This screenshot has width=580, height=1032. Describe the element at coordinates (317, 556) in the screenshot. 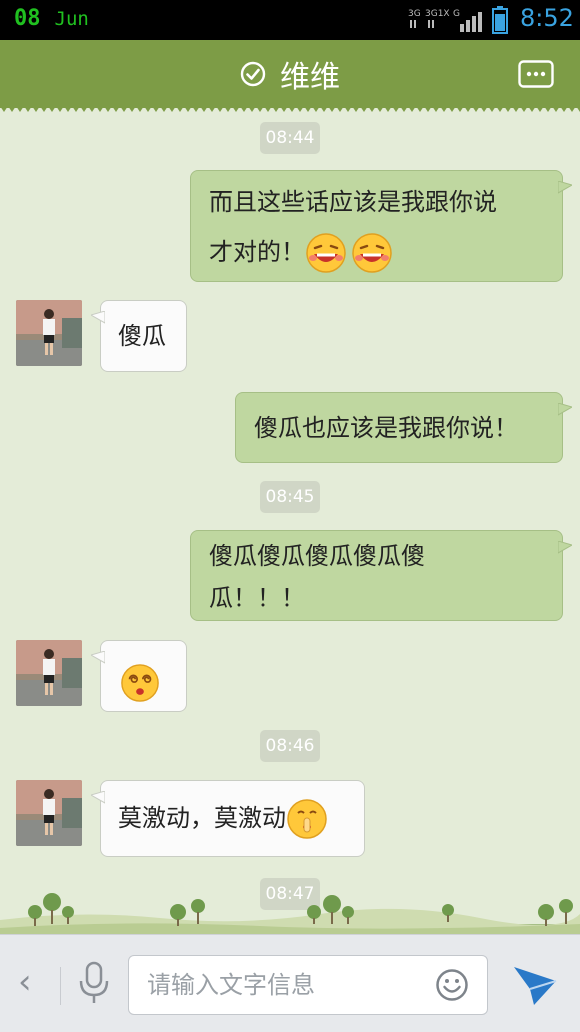

I see `message-text-line: 傻瓜傻瓜傻瓜傻瓜傻` at that location.